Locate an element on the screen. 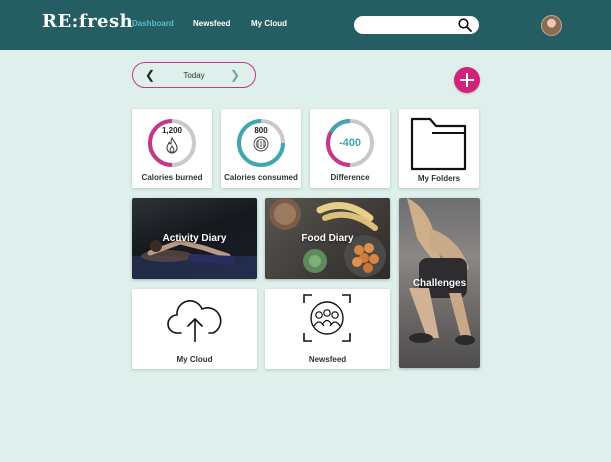 The image size is (611, 462). chevron-right-icon: ❯ is located at coordinates (235, 75).